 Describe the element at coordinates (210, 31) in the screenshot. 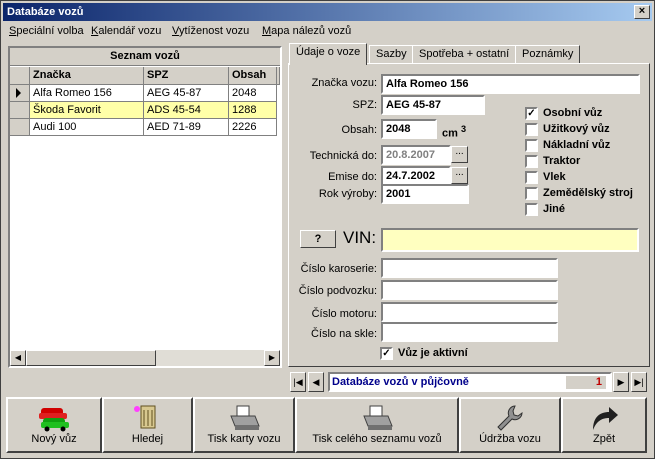

I see `menu-utilization: Vytíženost vozu` at that location.